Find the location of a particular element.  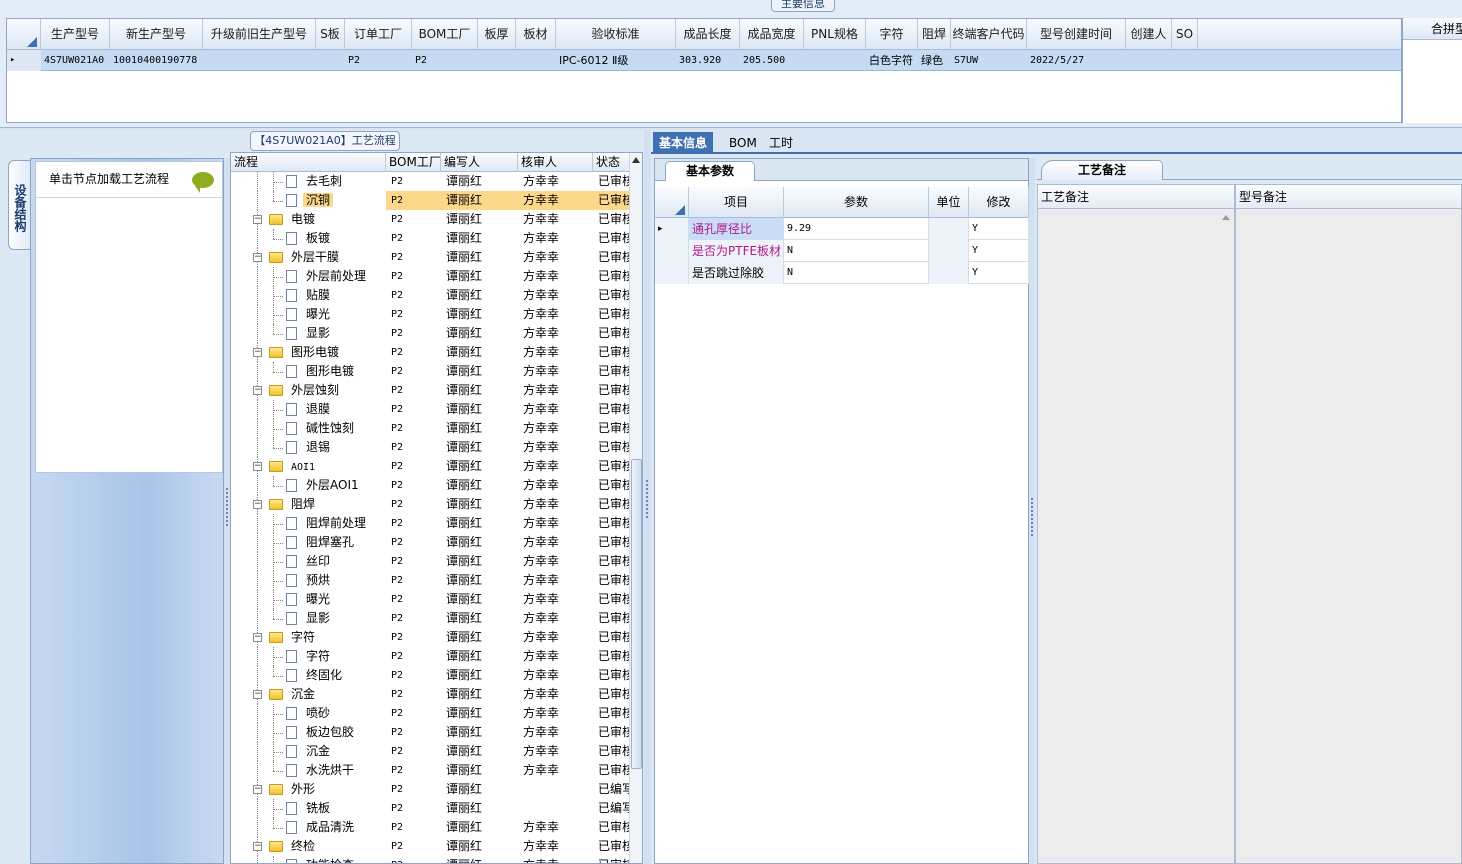

tree-row: 预烘 P2 谭丽红 方幸幸 已审核 is located at coordinates (431, 580).